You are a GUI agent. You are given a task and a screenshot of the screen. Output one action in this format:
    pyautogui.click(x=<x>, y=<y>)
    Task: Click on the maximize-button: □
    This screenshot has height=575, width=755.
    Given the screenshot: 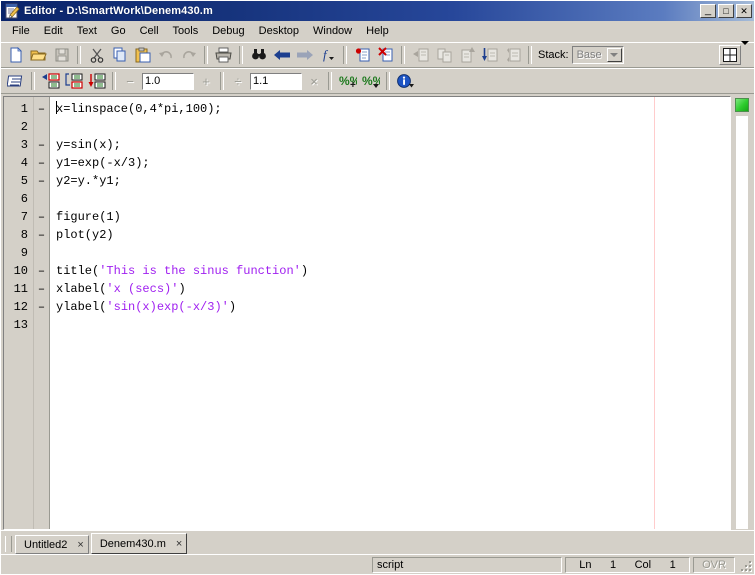 What is the action you would take?
    pyautogui.click(x=726, y=11)
    